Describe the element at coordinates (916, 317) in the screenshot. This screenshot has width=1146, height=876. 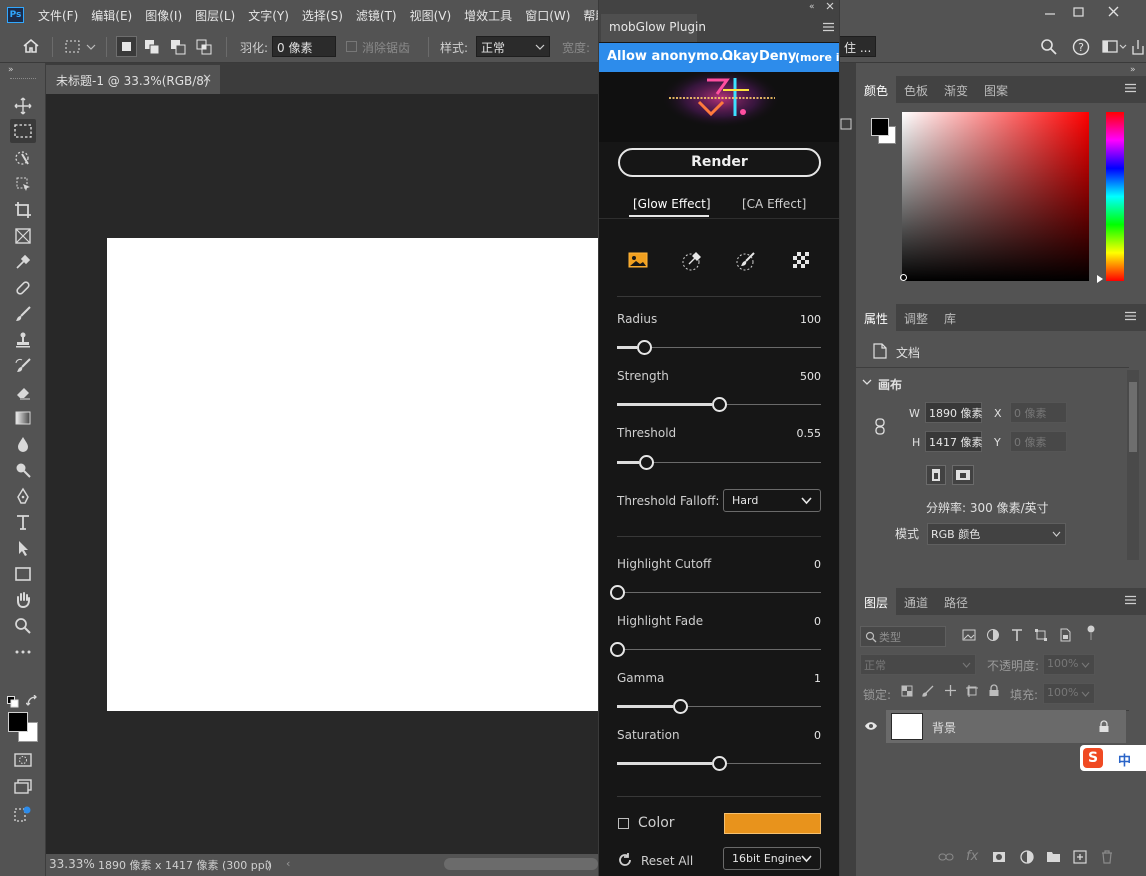
I see `tab-adjustments: 调整` at that location.